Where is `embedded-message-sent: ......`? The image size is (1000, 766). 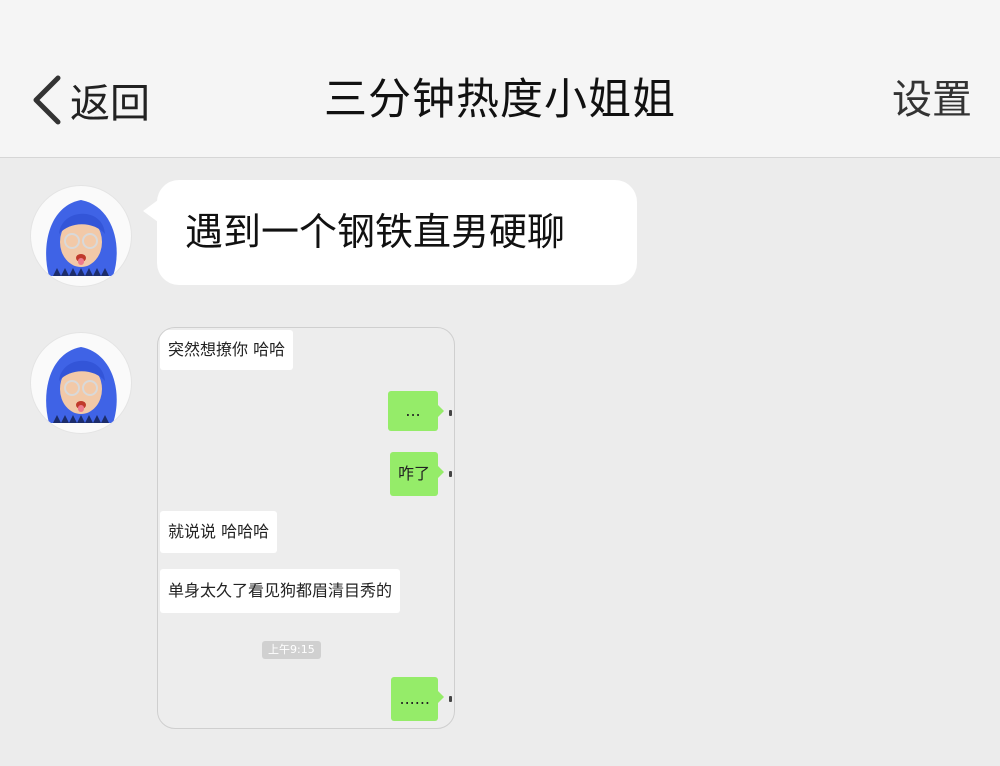
embedded-message-sent: ...... is located at coordinates (417, 699).